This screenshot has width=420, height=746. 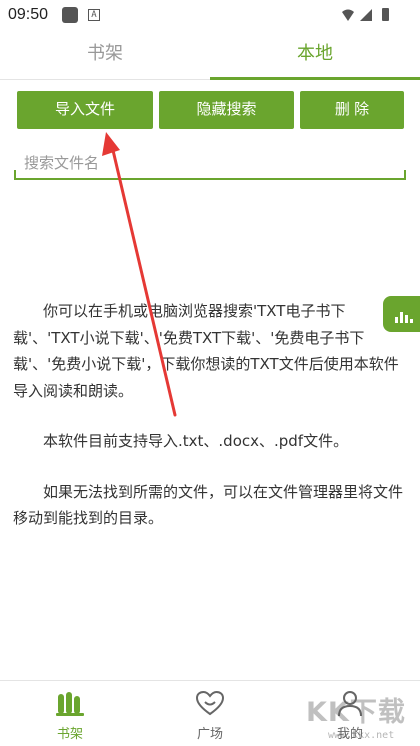 What do you see at coordinates (315, 78) in the screenshot?
I see `active-tab-indicator` at bounding box center [315, 78].